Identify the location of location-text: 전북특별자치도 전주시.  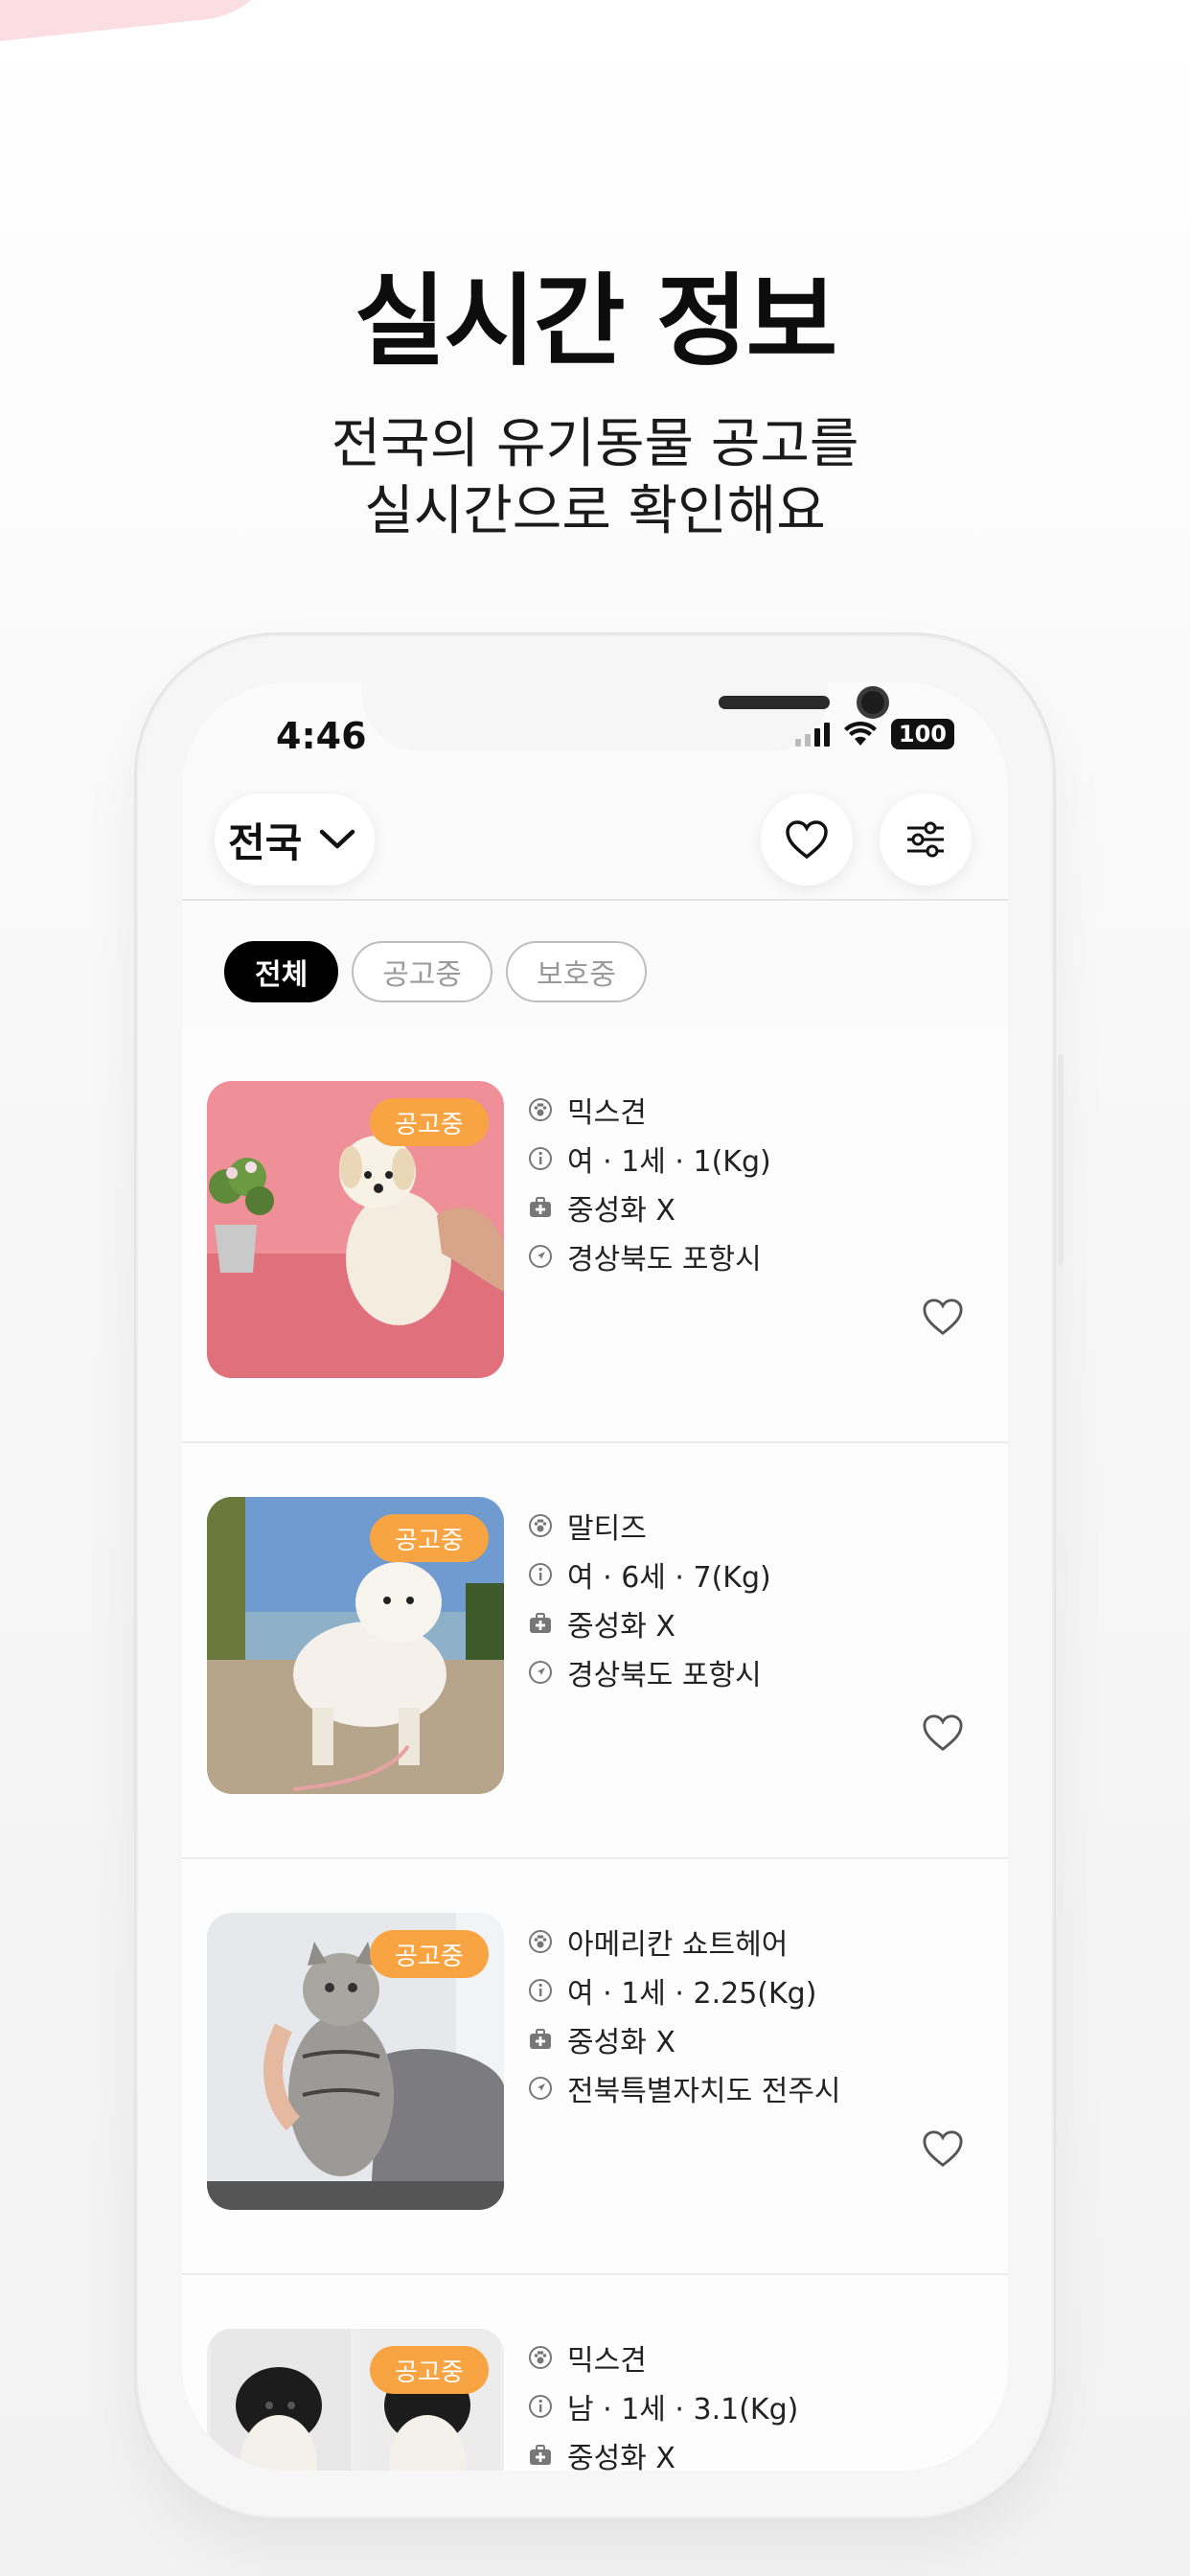
(704, 2091).